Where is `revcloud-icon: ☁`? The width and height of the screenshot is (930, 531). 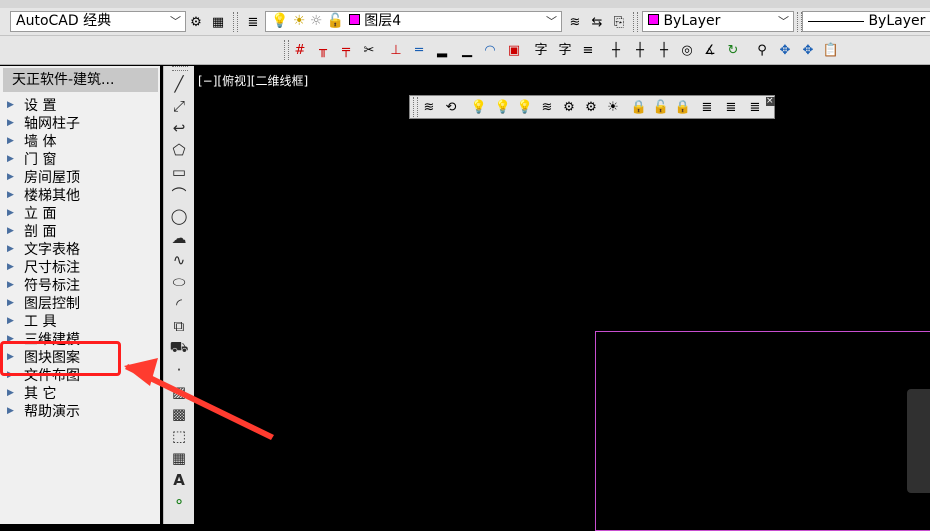 revcloud-icon: ☁ is located at coordinates (179, 238).